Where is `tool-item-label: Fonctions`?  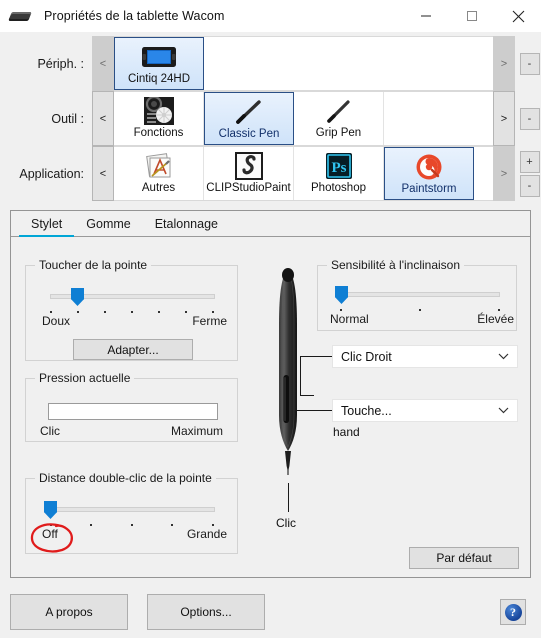 tool-item-label: Fonctions is located at coordinates (158, 133).